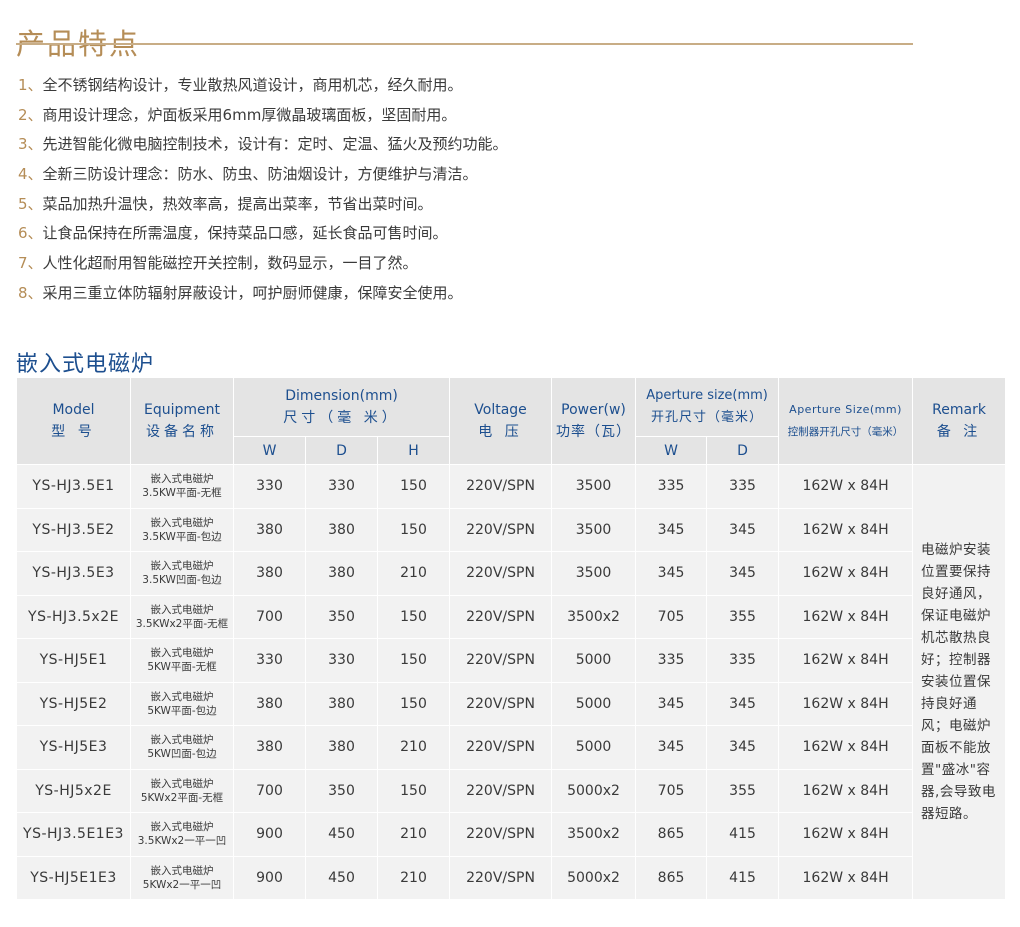 The width and height of the screenshot is (1020, 927). I want to click on cell-d: 380, so click(341, 747).